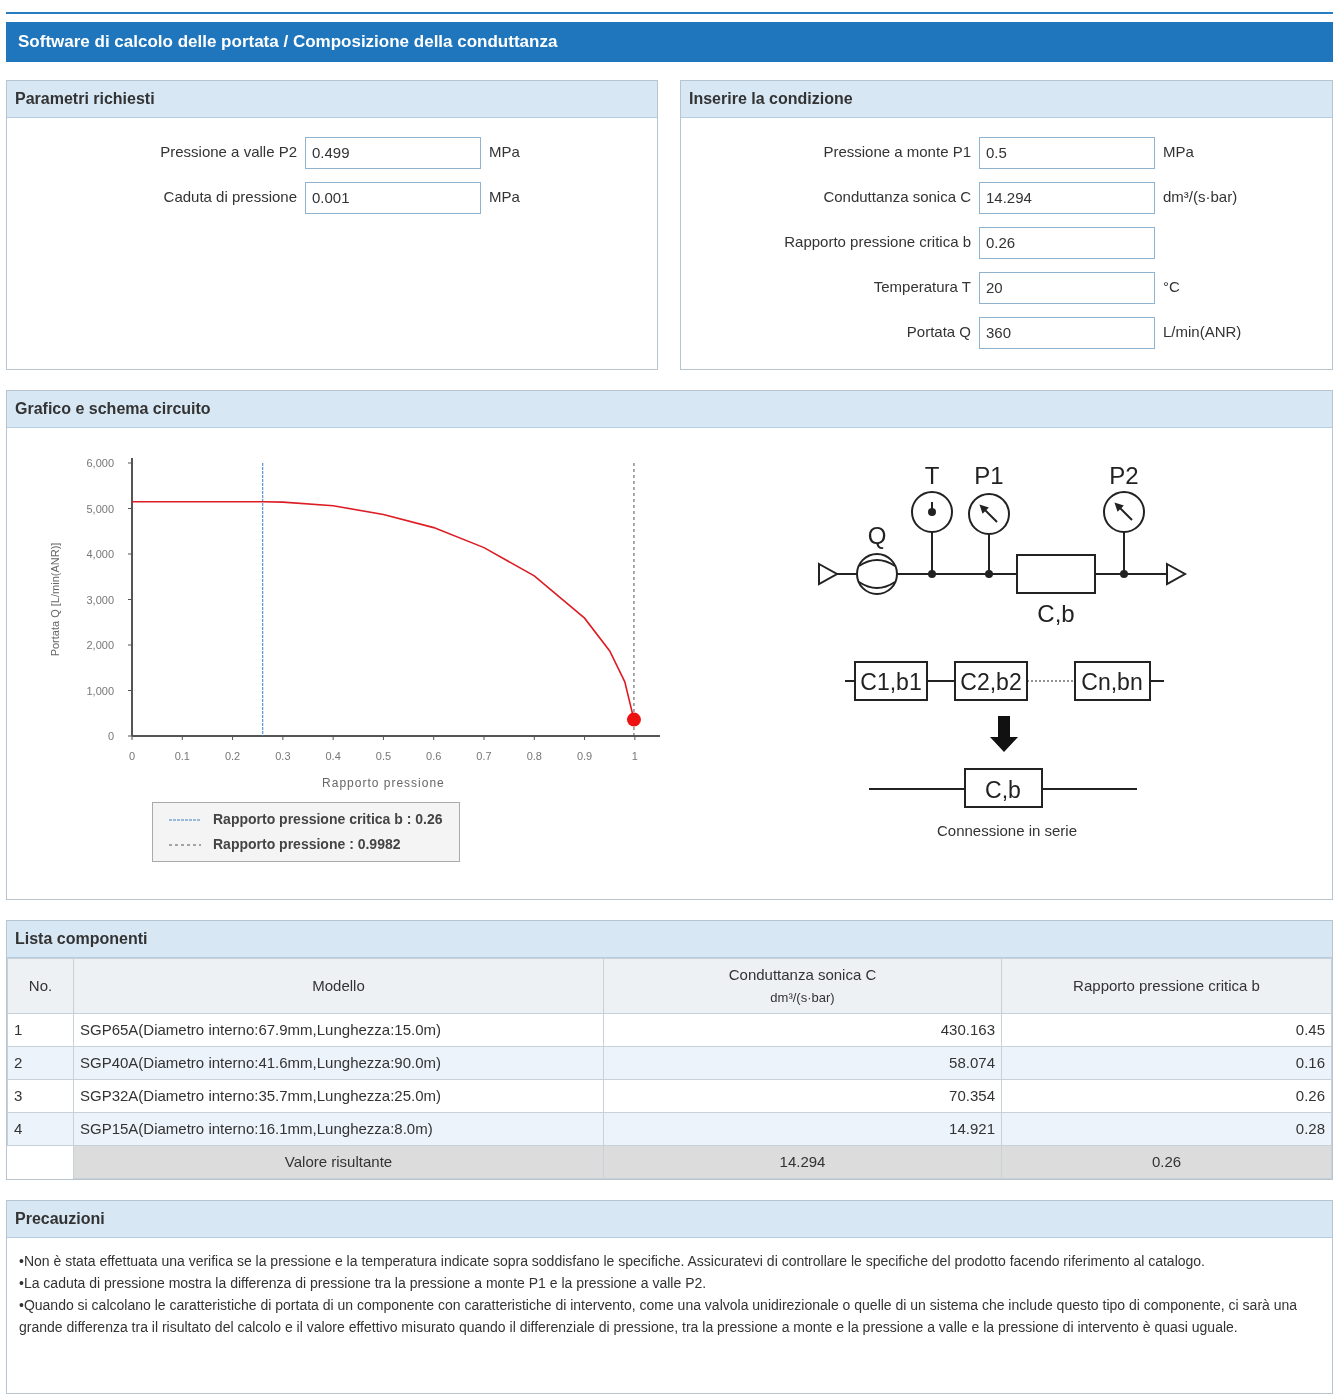  Describe the element at coordinates (110, 736) in the screenshot. I see `y-tick-label: 0` at that location.